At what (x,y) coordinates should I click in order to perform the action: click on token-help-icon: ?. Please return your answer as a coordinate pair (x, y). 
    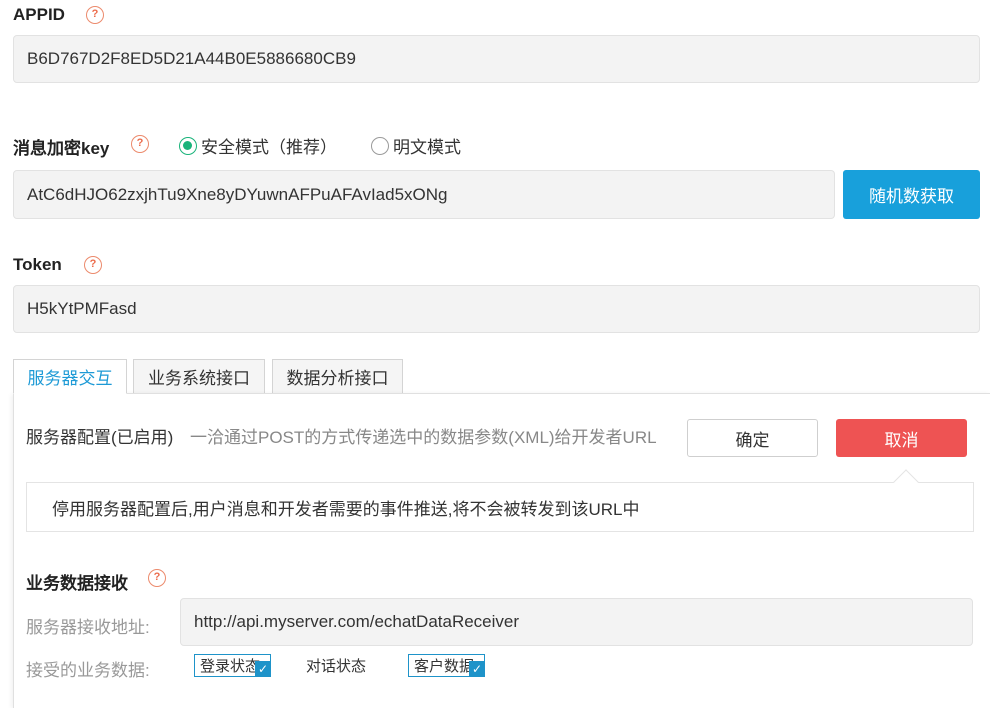
    Looking at the image, I should click on (93, 265).